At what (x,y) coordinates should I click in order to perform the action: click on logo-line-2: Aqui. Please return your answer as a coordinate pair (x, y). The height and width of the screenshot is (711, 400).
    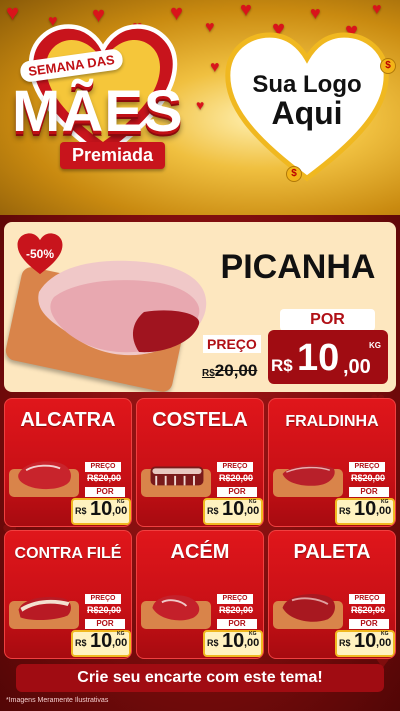
    Looking at the image, I should click on (307, 113).